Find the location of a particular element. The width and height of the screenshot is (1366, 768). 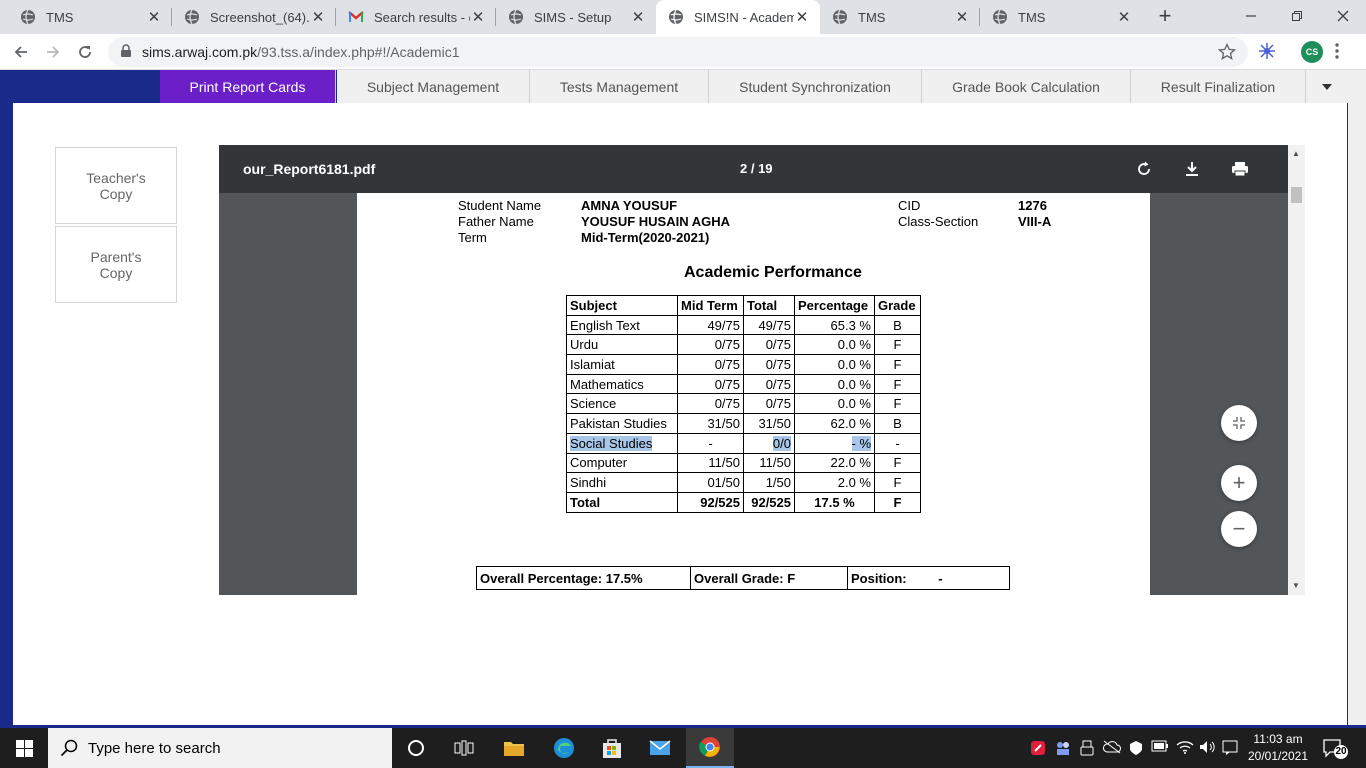

task-view-button is located at coordinates (464, 748).